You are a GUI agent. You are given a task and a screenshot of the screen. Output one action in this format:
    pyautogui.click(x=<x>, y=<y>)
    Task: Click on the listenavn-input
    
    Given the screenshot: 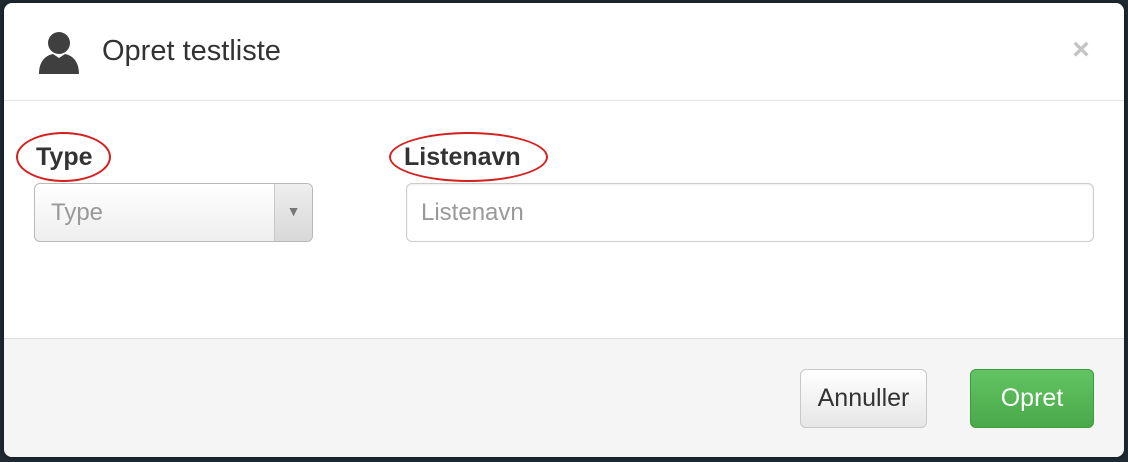 What is the action you would take?
    pyautogui.click(x=750, y=212)
    